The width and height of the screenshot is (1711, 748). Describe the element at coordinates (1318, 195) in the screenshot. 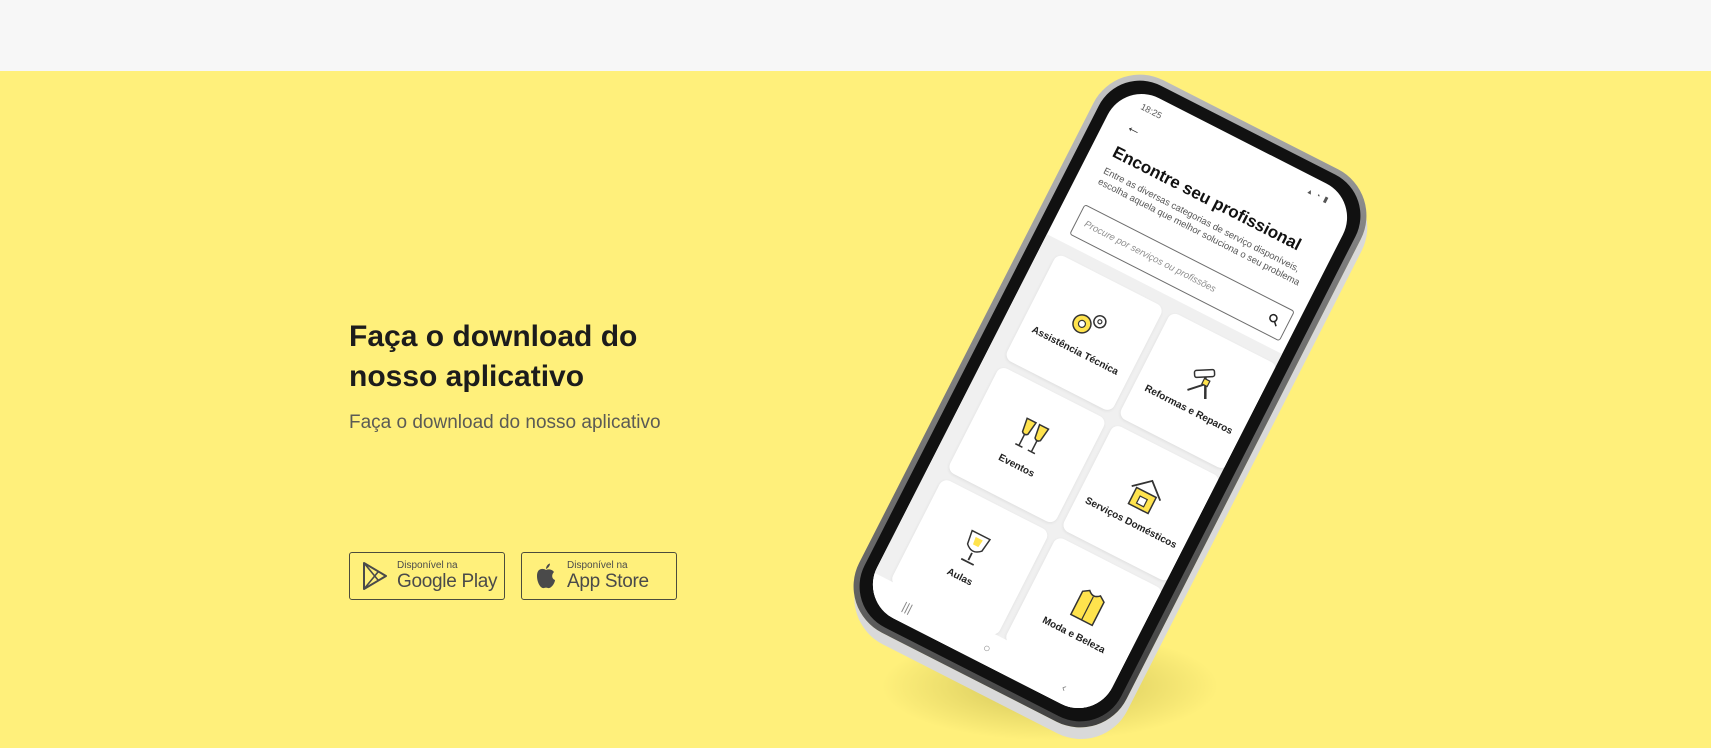

I see `status-icons: ▴ ◔ ▮` at that location.